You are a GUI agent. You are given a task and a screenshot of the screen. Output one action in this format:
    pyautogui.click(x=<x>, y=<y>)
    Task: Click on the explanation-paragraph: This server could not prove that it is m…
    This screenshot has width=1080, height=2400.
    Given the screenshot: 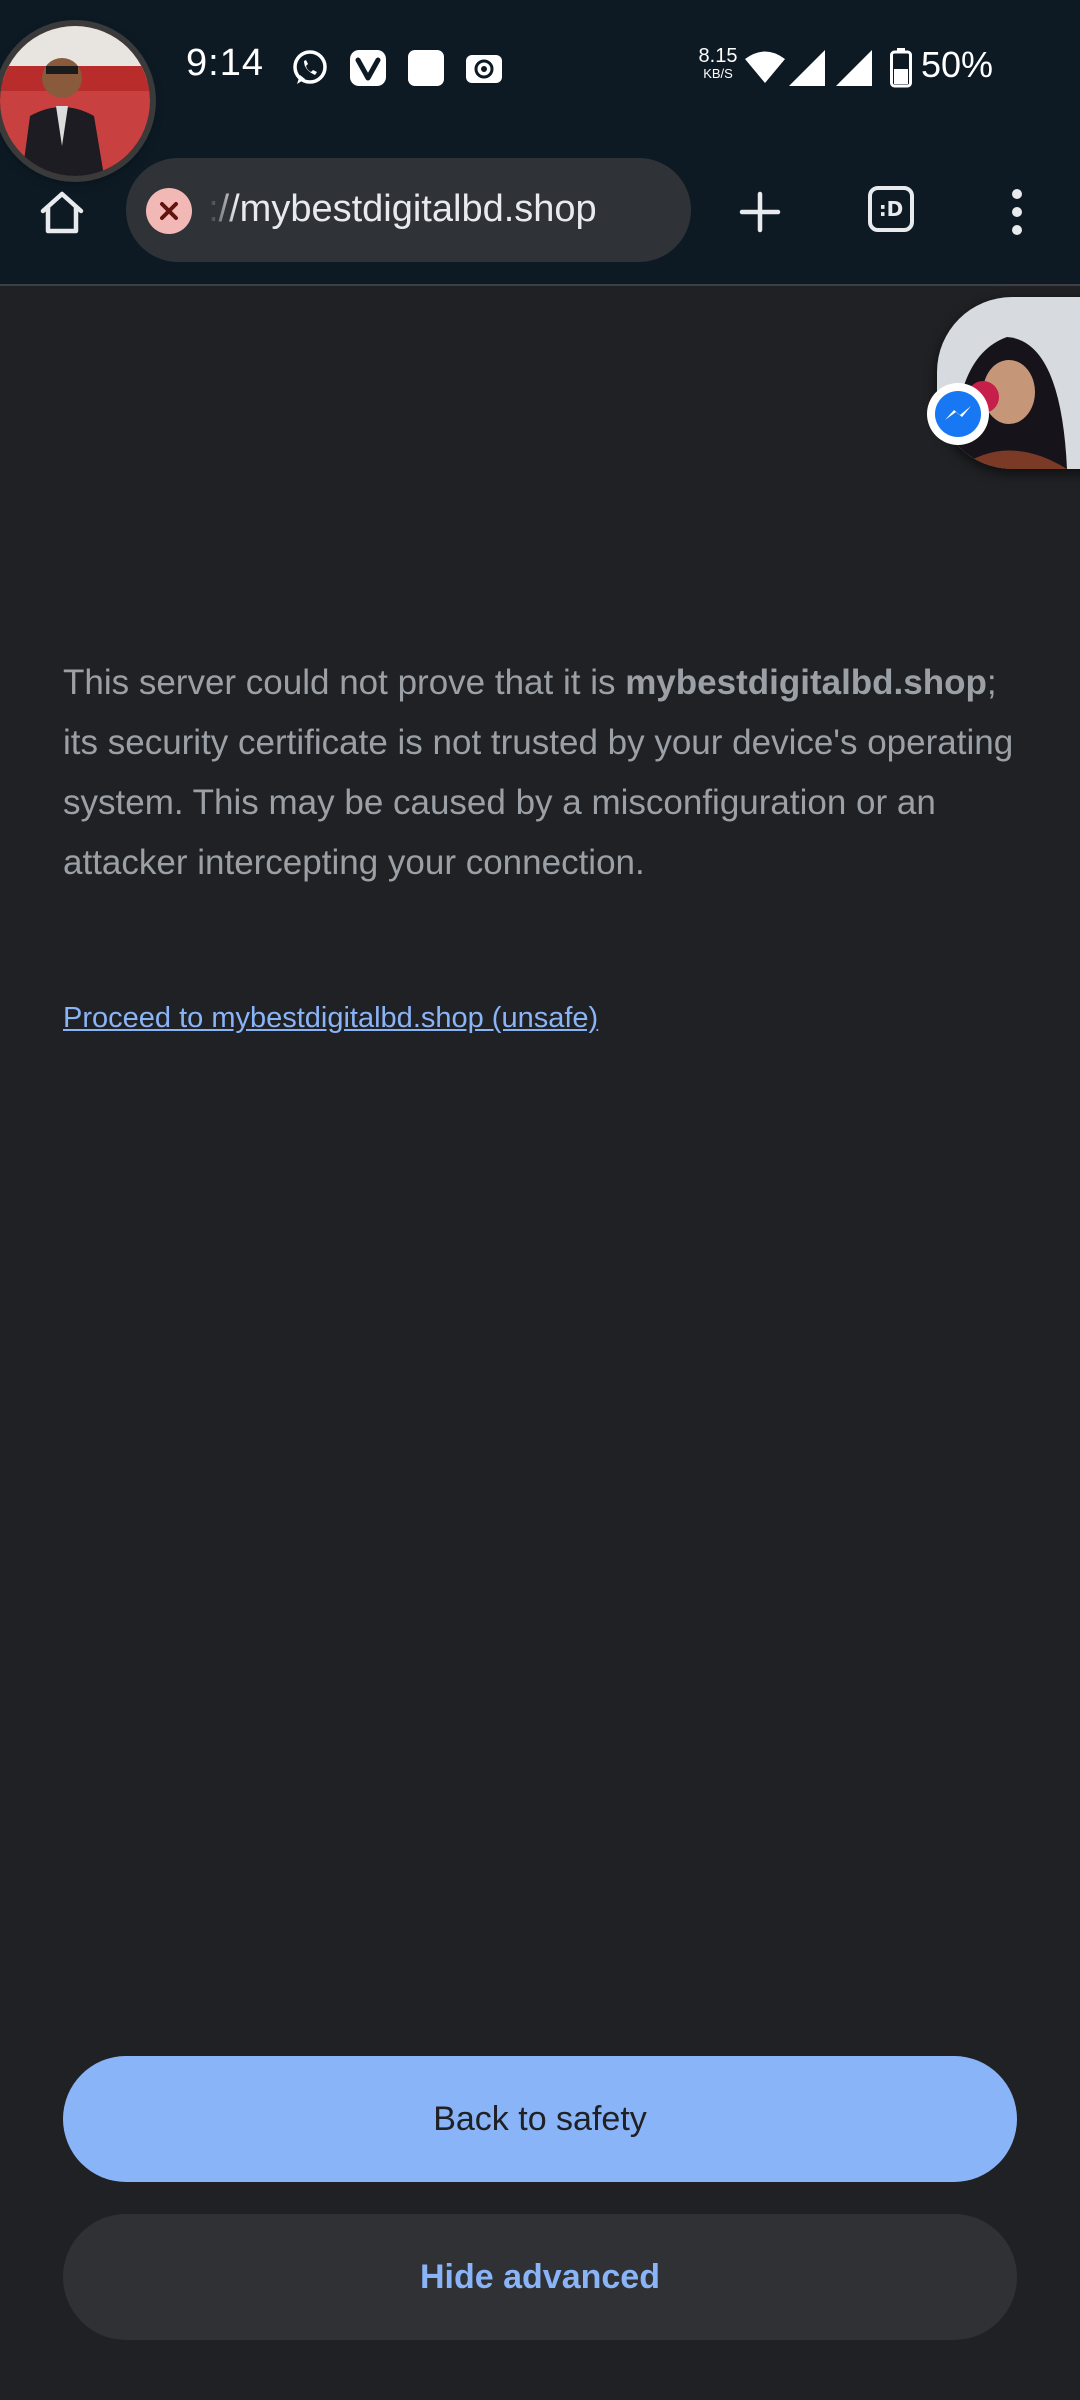 What is the action you would take?
    pyautogui.click(x=543, y=773)
    